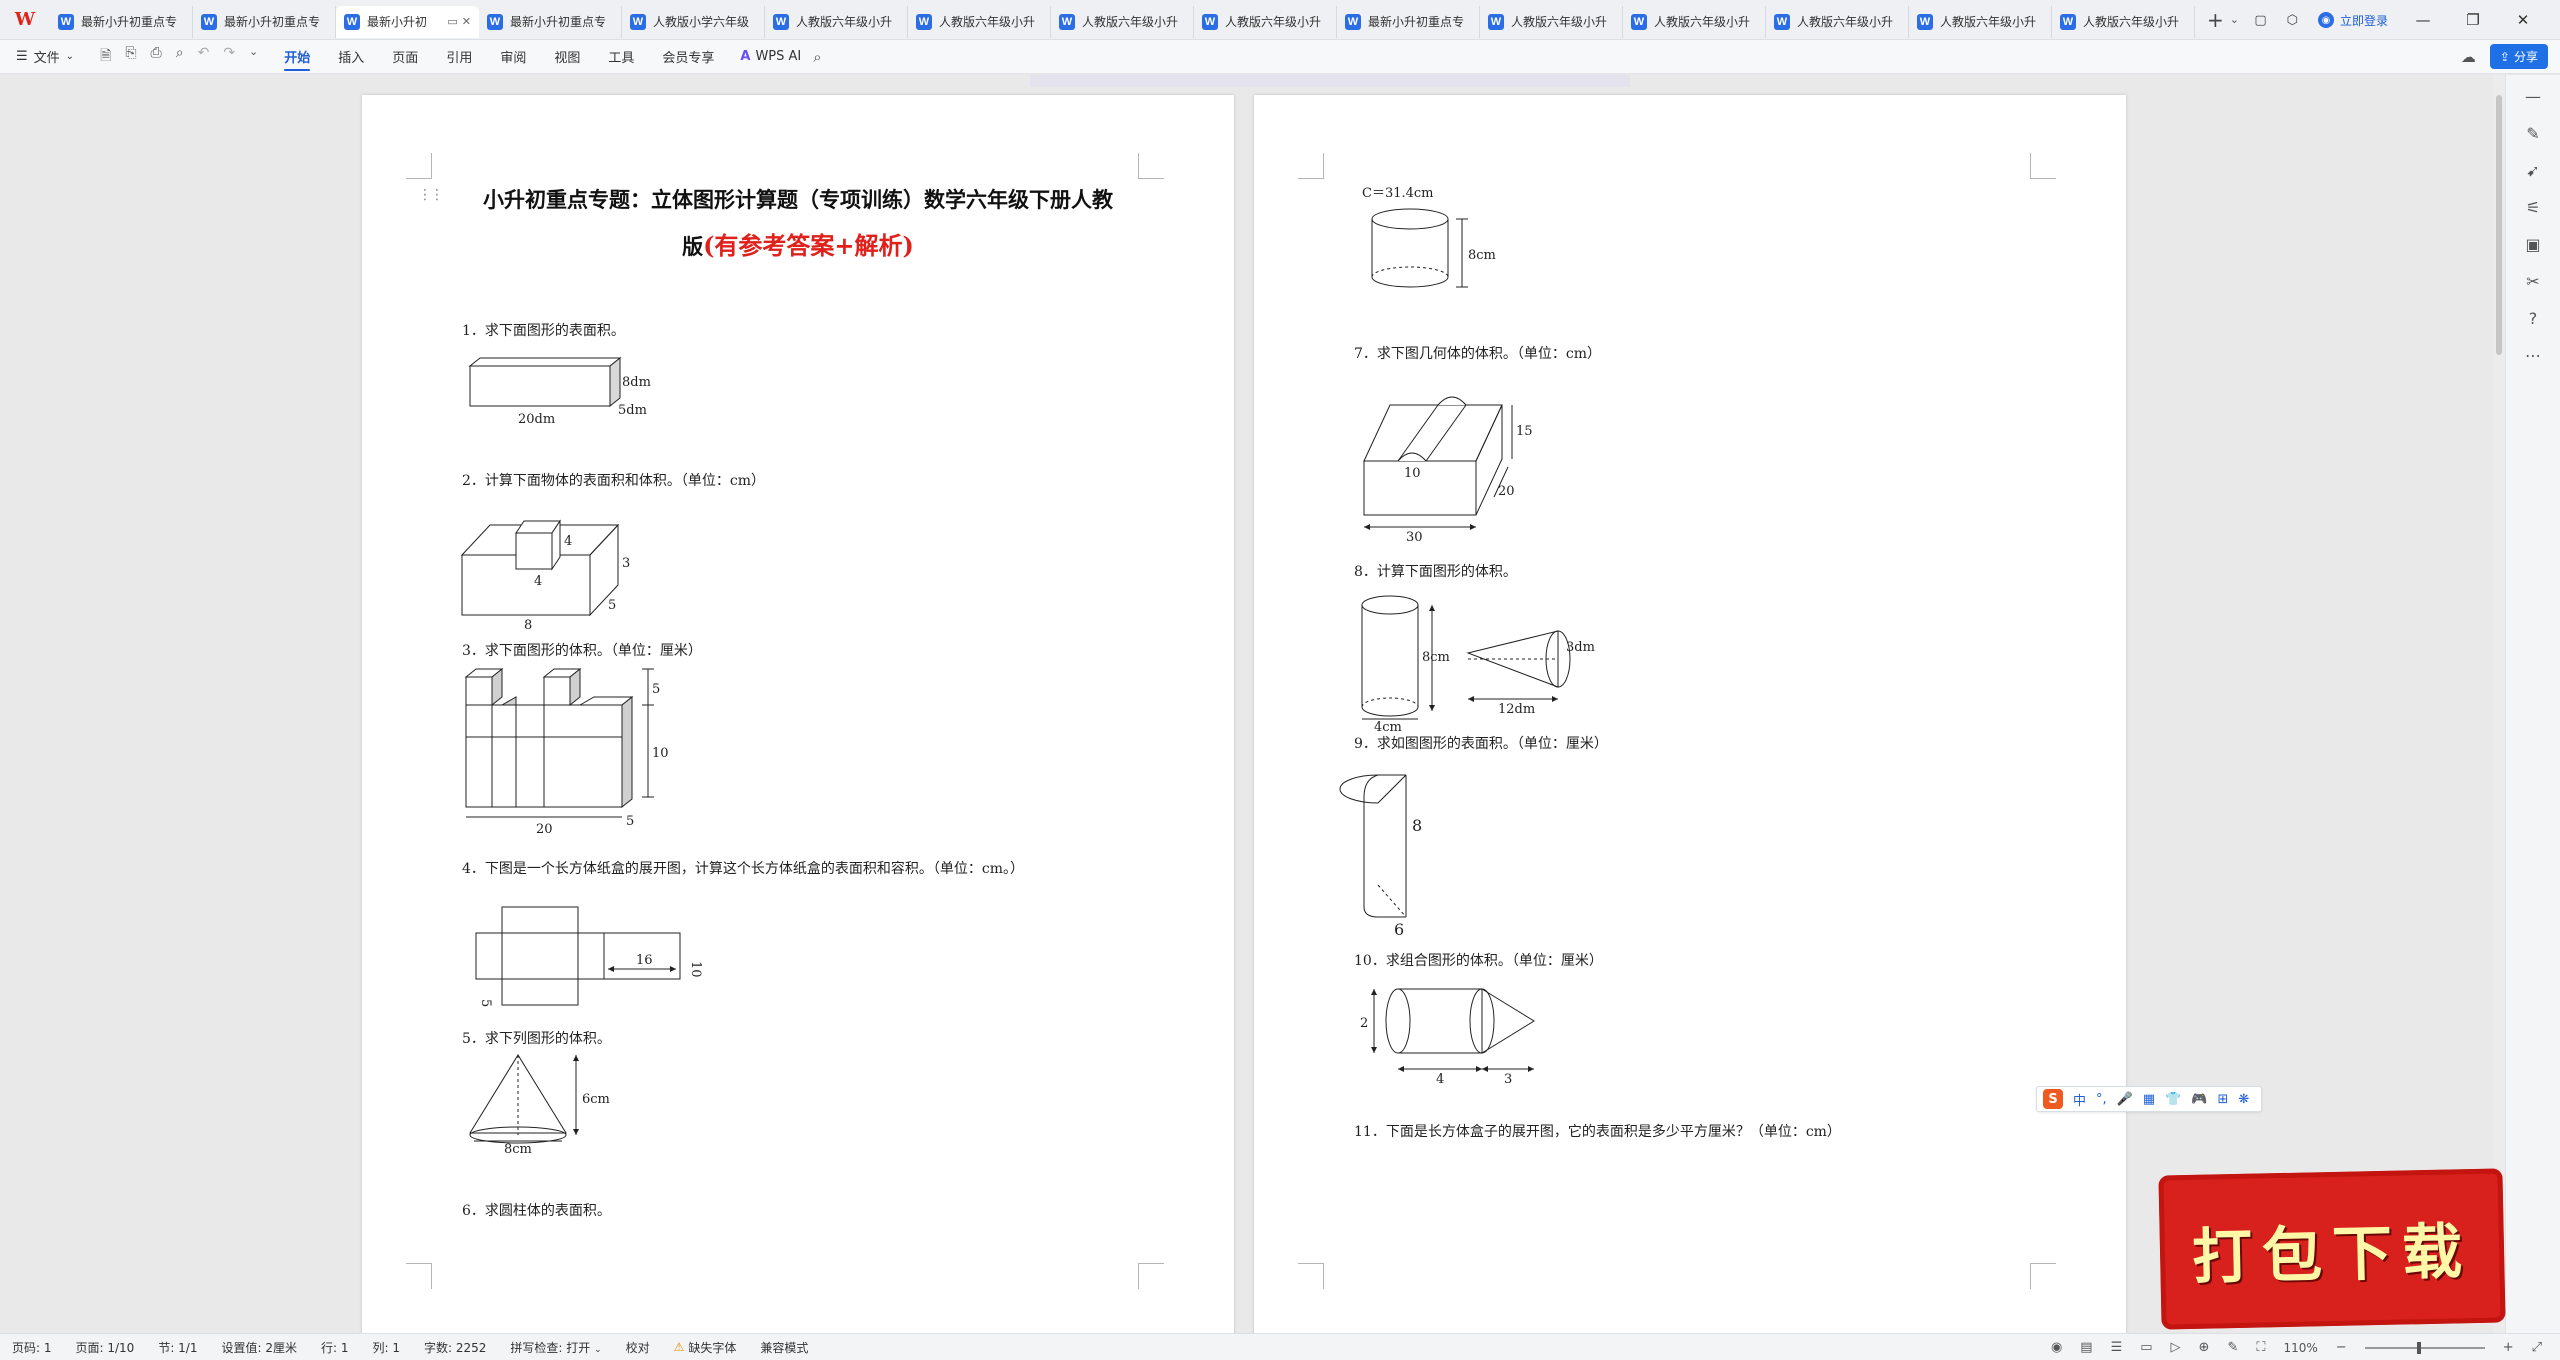 Image resolution: width=2560 pixels, height=1360 pixels. I want to click on crop-mark, so click(419, 166).